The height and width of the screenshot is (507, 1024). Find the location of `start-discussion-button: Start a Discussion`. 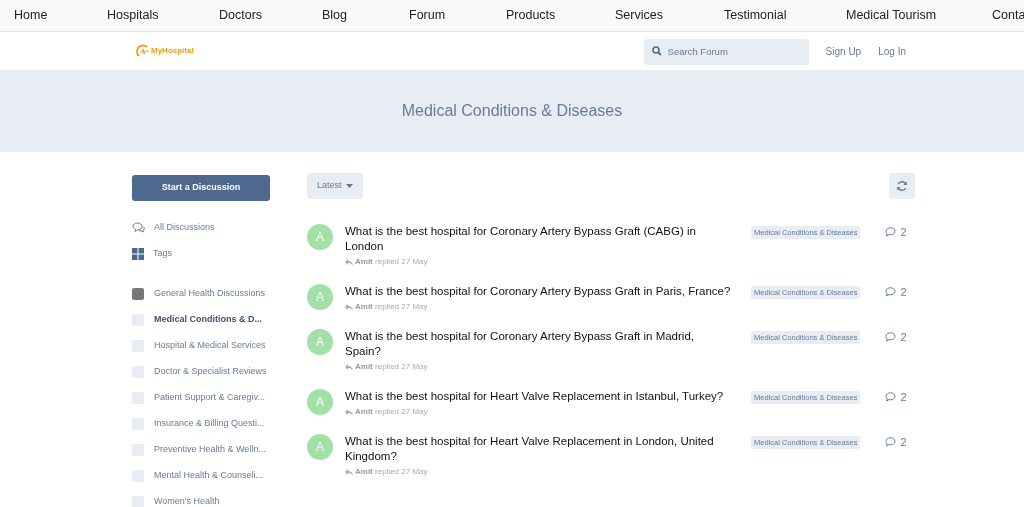

start-discussion-button: Start a Discussion is located at coordinates (201, 187).